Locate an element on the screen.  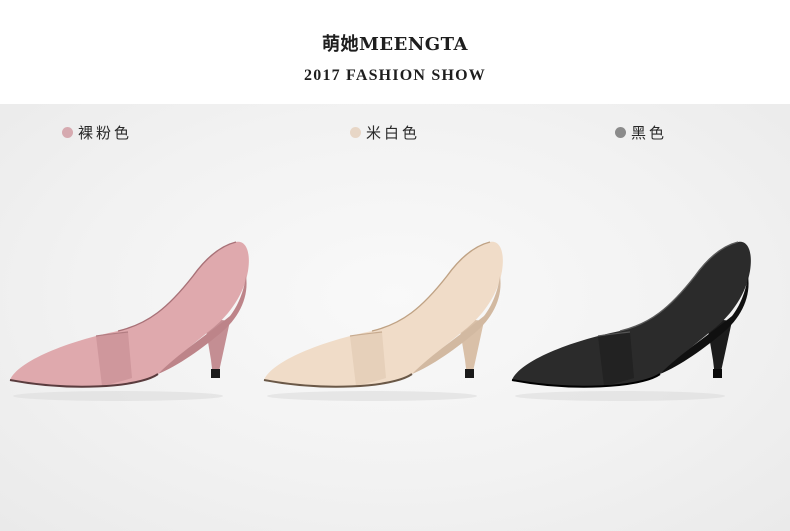
collection-subtitle: 2017 FASHION SHOW is located at coordinates (395, 75).